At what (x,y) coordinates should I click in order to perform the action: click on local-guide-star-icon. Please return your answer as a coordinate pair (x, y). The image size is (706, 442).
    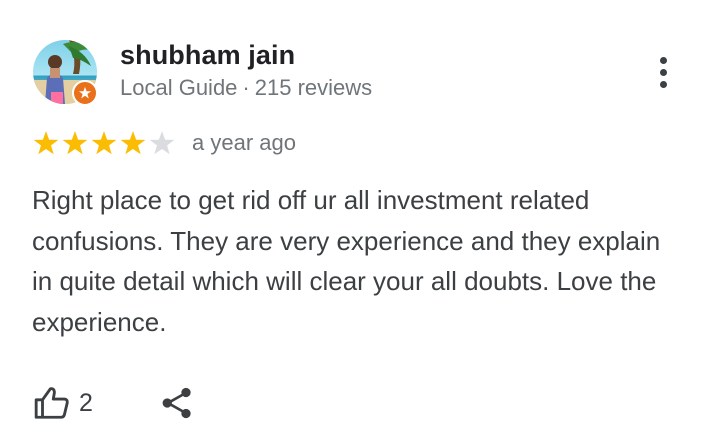
    Looking at the image, I should click on (85, 92).